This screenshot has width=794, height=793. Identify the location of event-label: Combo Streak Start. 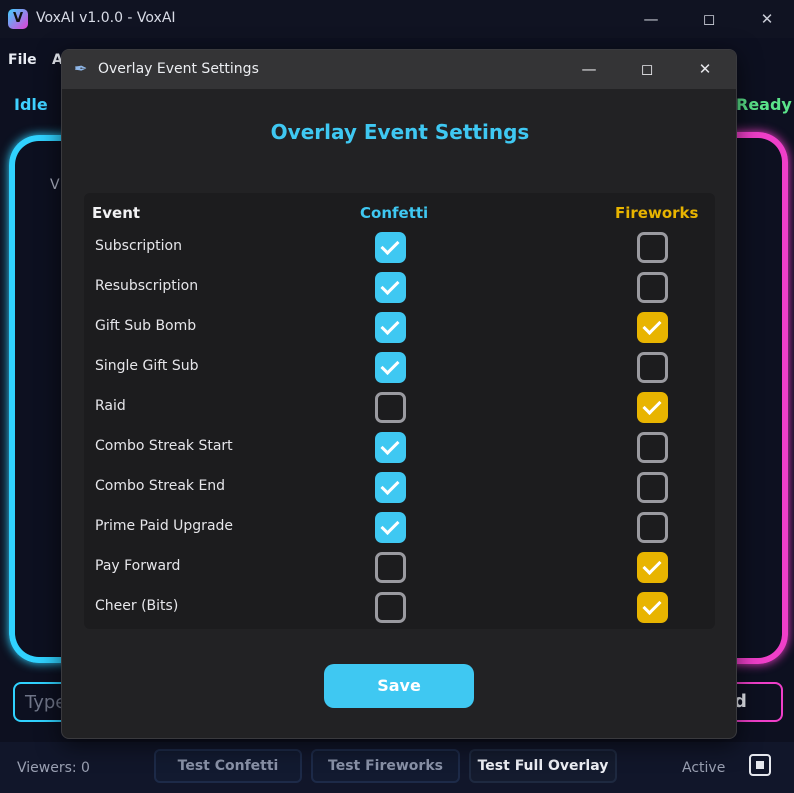
(164, 446).